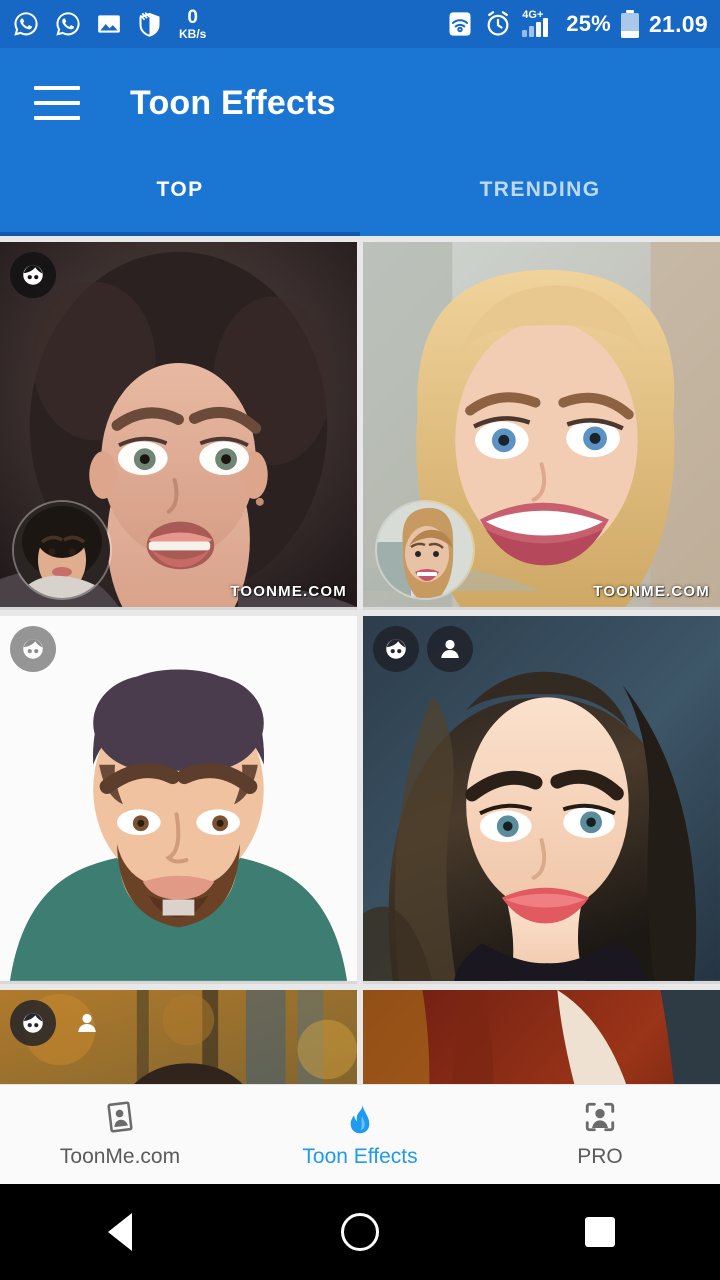  Describe the element at coordinates (533, 15) in the screenshot. I see `network-type-label: 4G+` at that location.